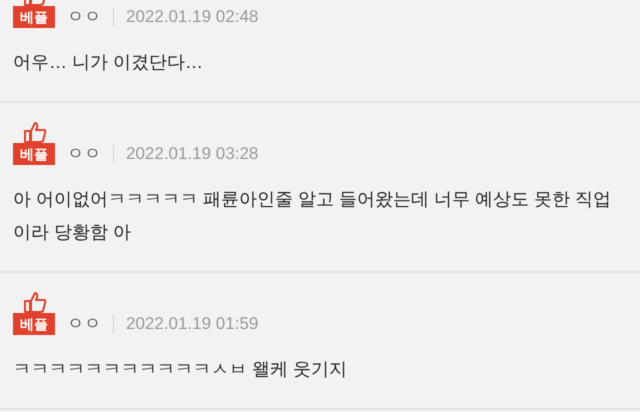  What do you see at coordinates (192, 17) in the screenshot?
I see `comment-date: 2022.01.19 02:48` at bounding box center [192, 17].